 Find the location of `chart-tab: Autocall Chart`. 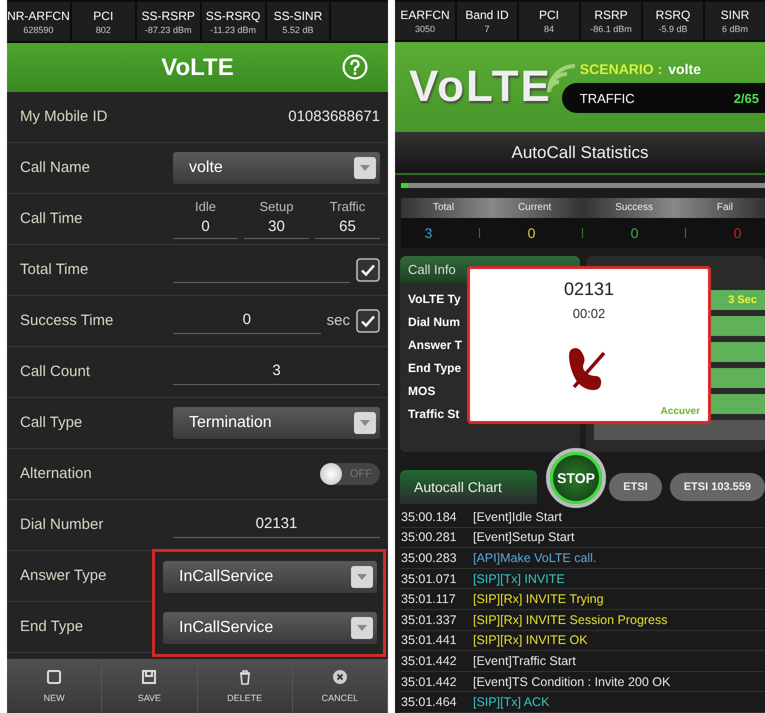

chart-tab: Autocall Chart is located at coordinates (469, 487).